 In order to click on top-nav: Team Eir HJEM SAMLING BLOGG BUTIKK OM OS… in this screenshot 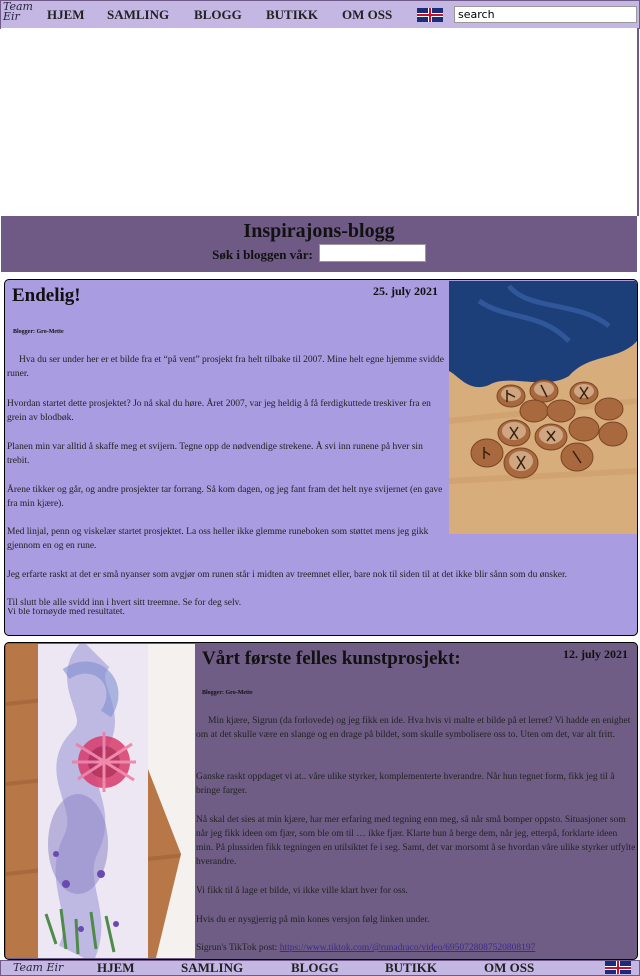, I will do `click(320, 14)`.